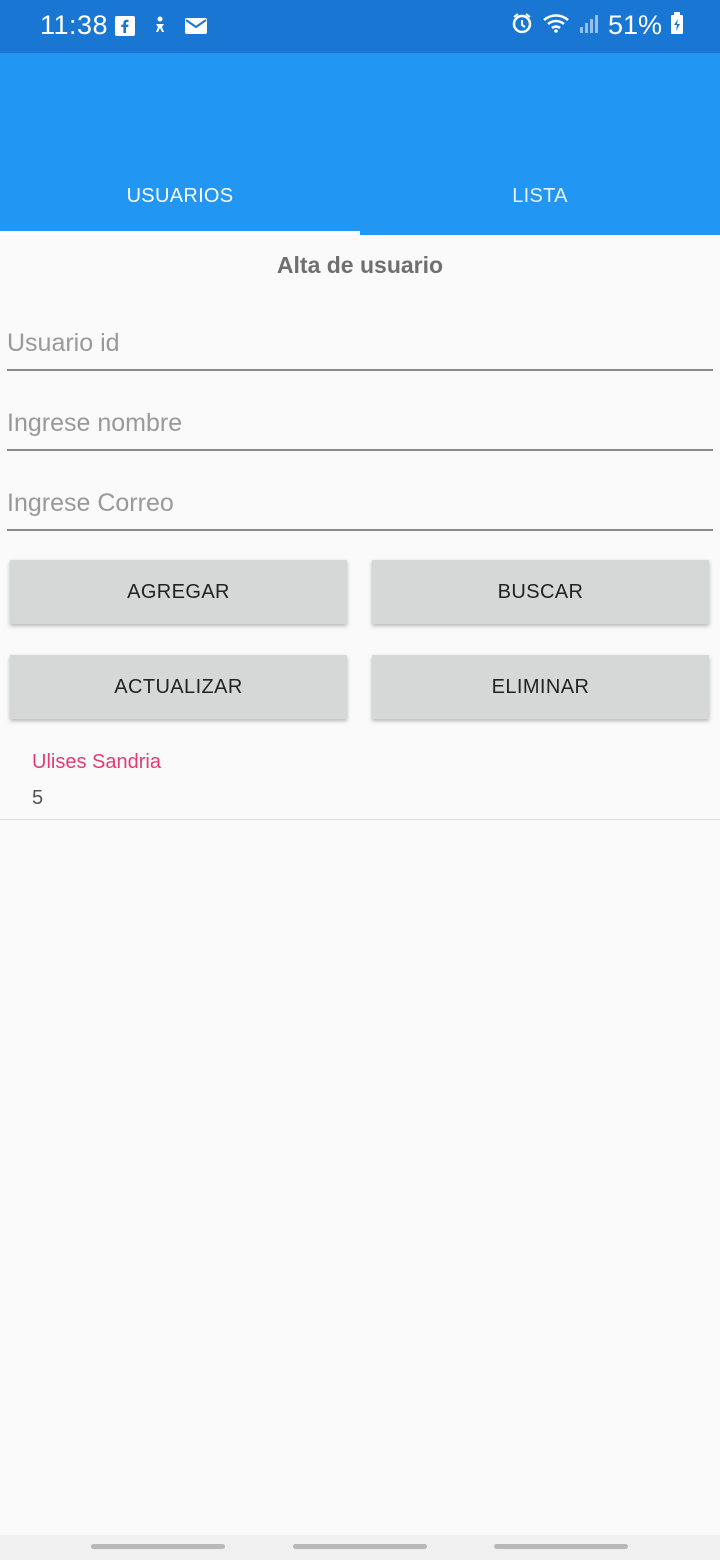  What do you see at coordinates (556, 25) in the screenshot?
I see `wifi-icon` at bounding box center [556, 25].